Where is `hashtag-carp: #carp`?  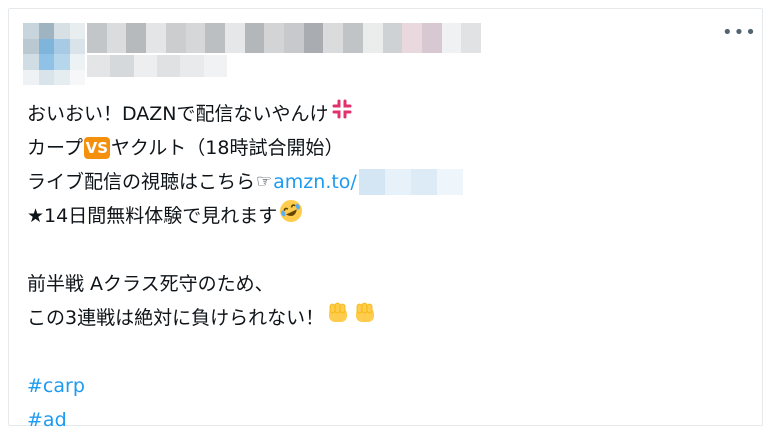 hashtag-carp: #carp is located at coordinates (56, 386).